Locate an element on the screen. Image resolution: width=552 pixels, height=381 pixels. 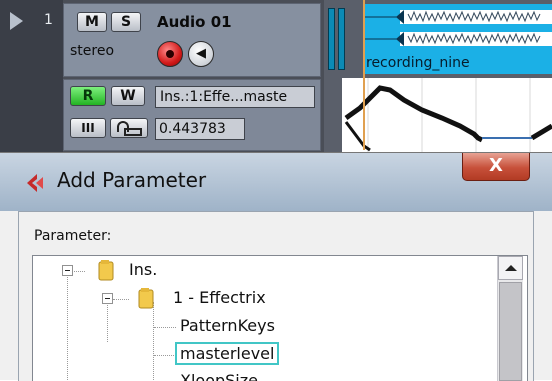
track-number: 1 is located at coordinates (48, 20).